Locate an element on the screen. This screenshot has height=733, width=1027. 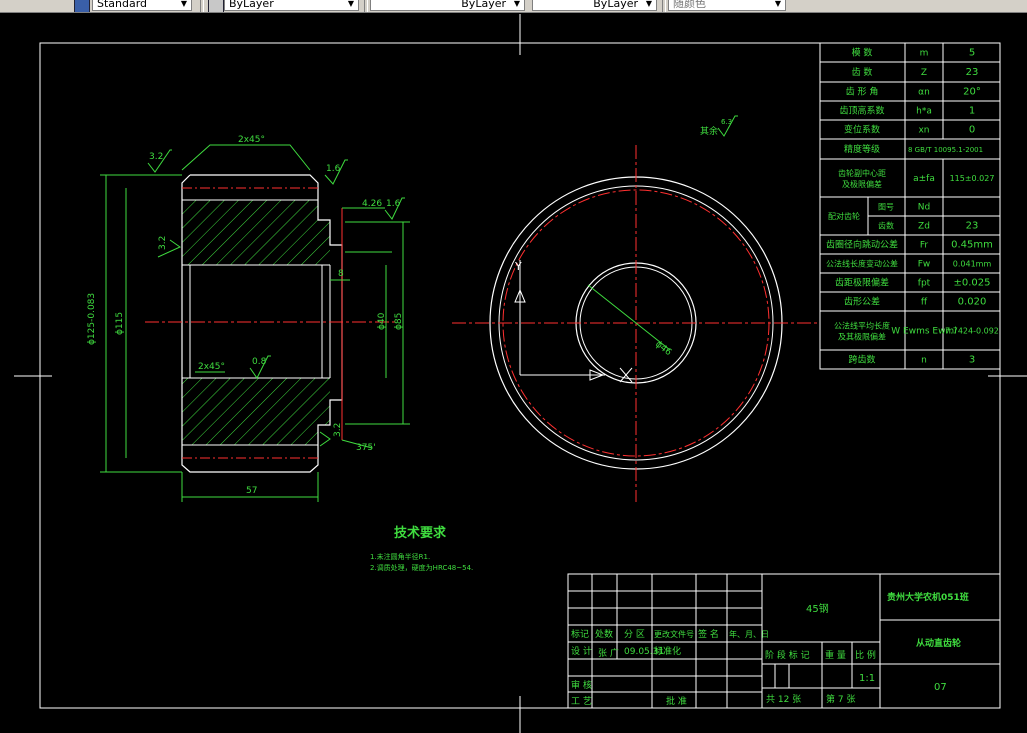
hatch-upper is located at coordinates (256, 232).